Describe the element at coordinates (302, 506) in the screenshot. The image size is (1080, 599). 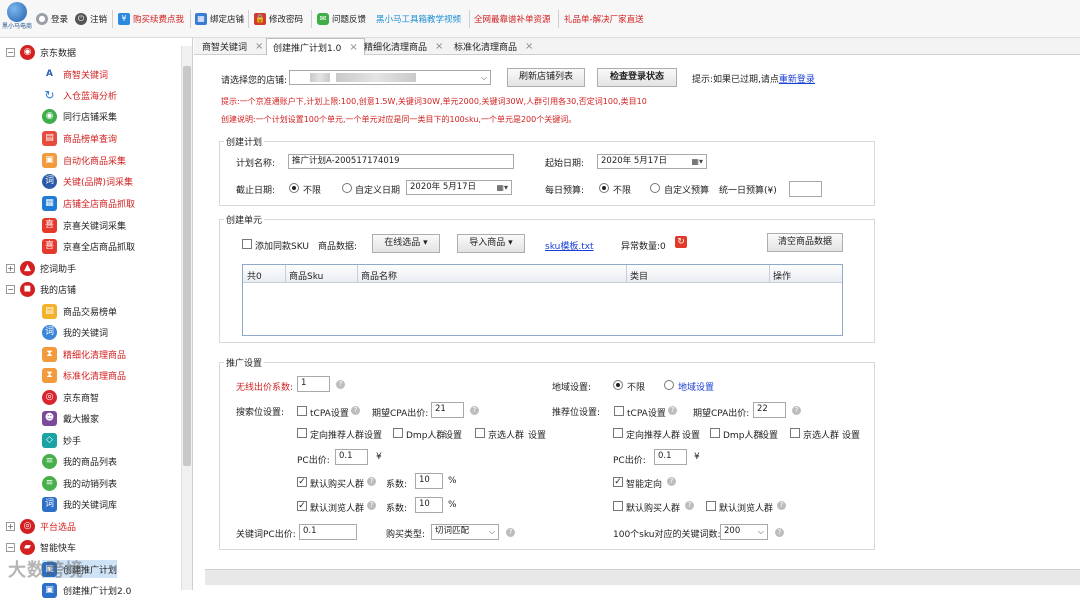
I see `search-default-browse-checkbox: ✓` at that location.